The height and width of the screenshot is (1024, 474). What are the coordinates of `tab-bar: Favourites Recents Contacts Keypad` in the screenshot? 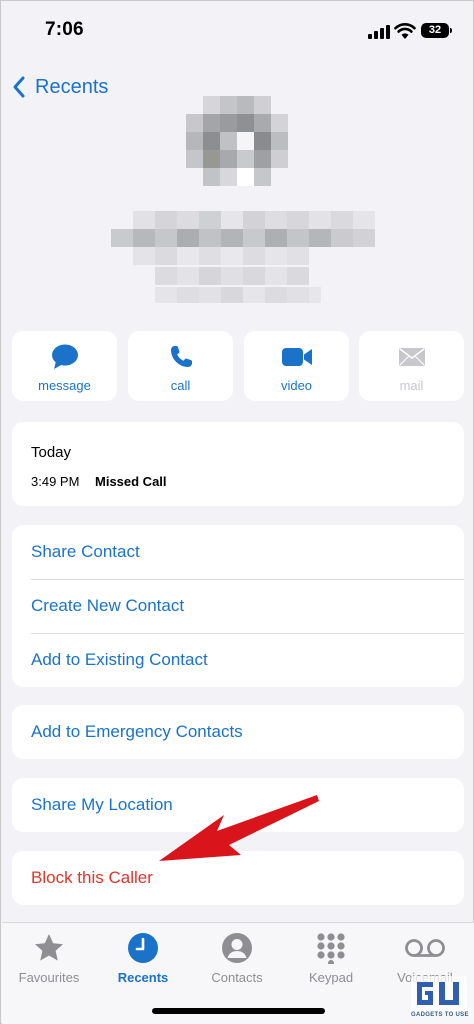 It's located at (238, 973).